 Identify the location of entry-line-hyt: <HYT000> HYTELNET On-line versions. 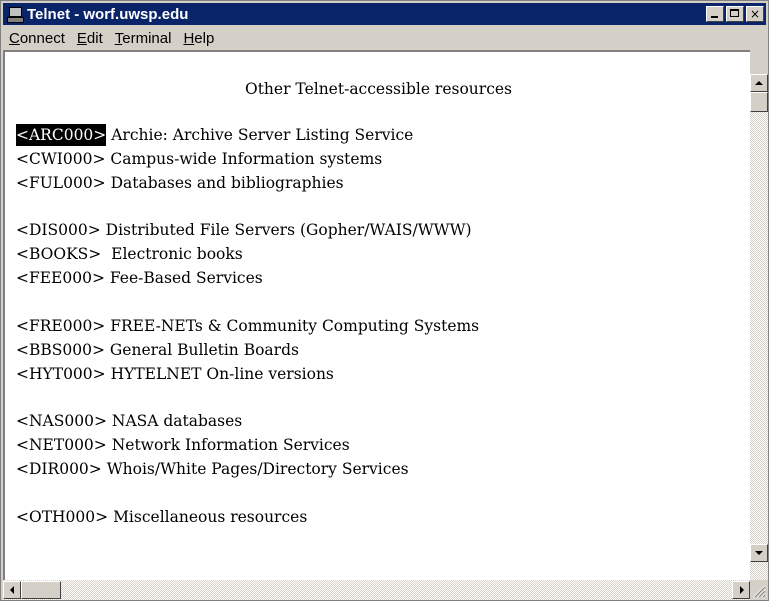
(175, 374).